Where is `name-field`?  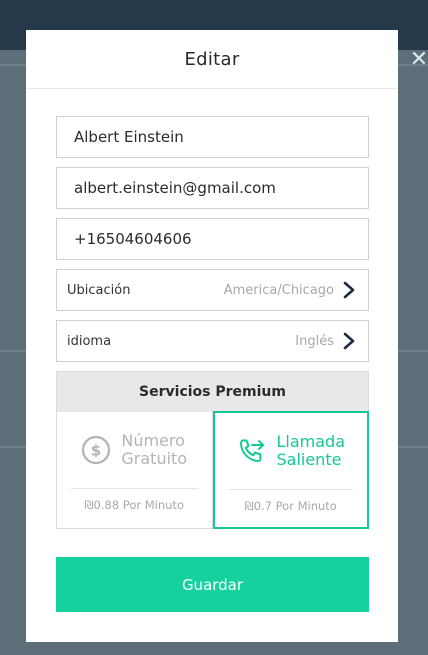 name-field is located at coordinates (215, 137).